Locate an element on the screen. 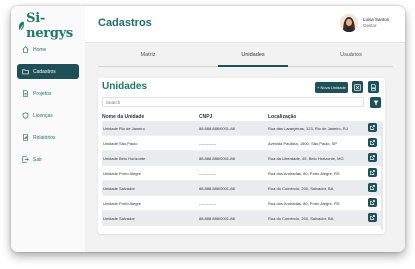  sidebar-item-cadastros: Cadastros is located at coordinates (48, 71).